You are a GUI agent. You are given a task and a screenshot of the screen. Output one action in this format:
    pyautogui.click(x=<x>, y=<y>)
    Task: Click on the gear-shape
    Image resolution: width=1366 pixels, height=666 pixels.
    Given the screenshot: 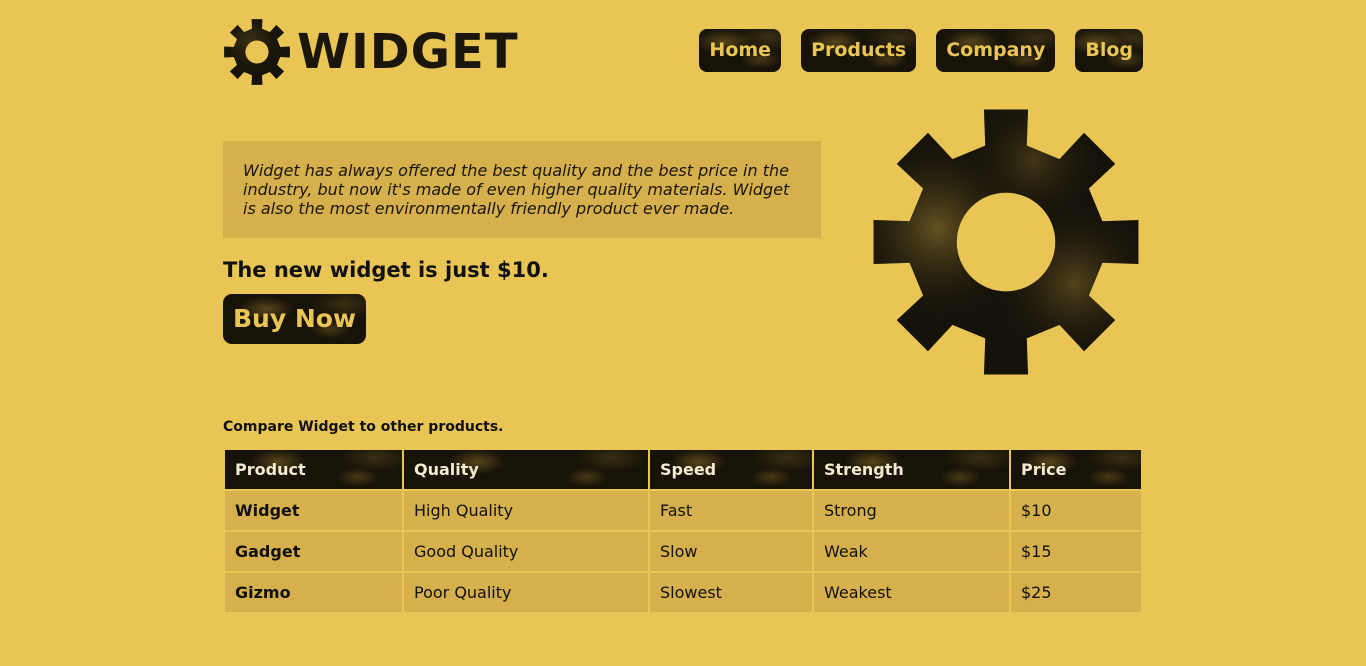 What is the action you would take?
    pyautogui.click(x=257, y=52)
    